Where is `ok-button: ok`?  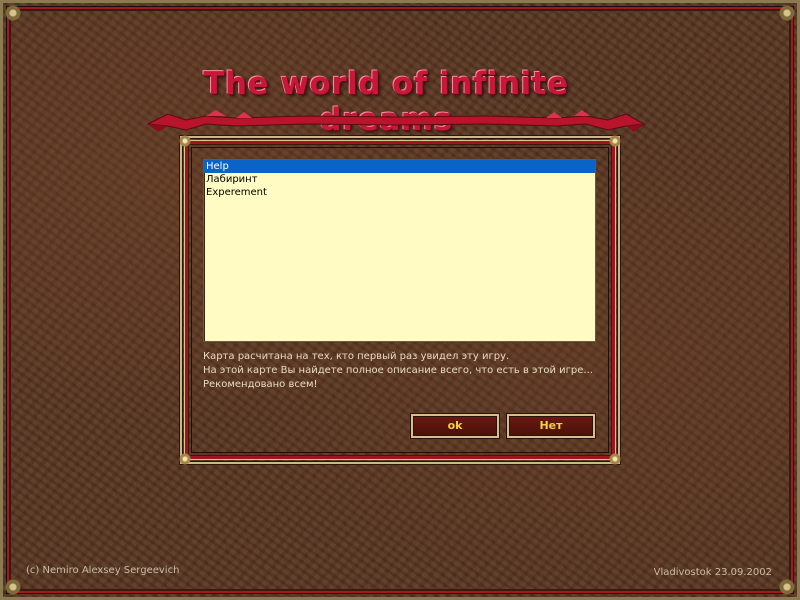
ok-button: ok is located at coordinates (455, 426).